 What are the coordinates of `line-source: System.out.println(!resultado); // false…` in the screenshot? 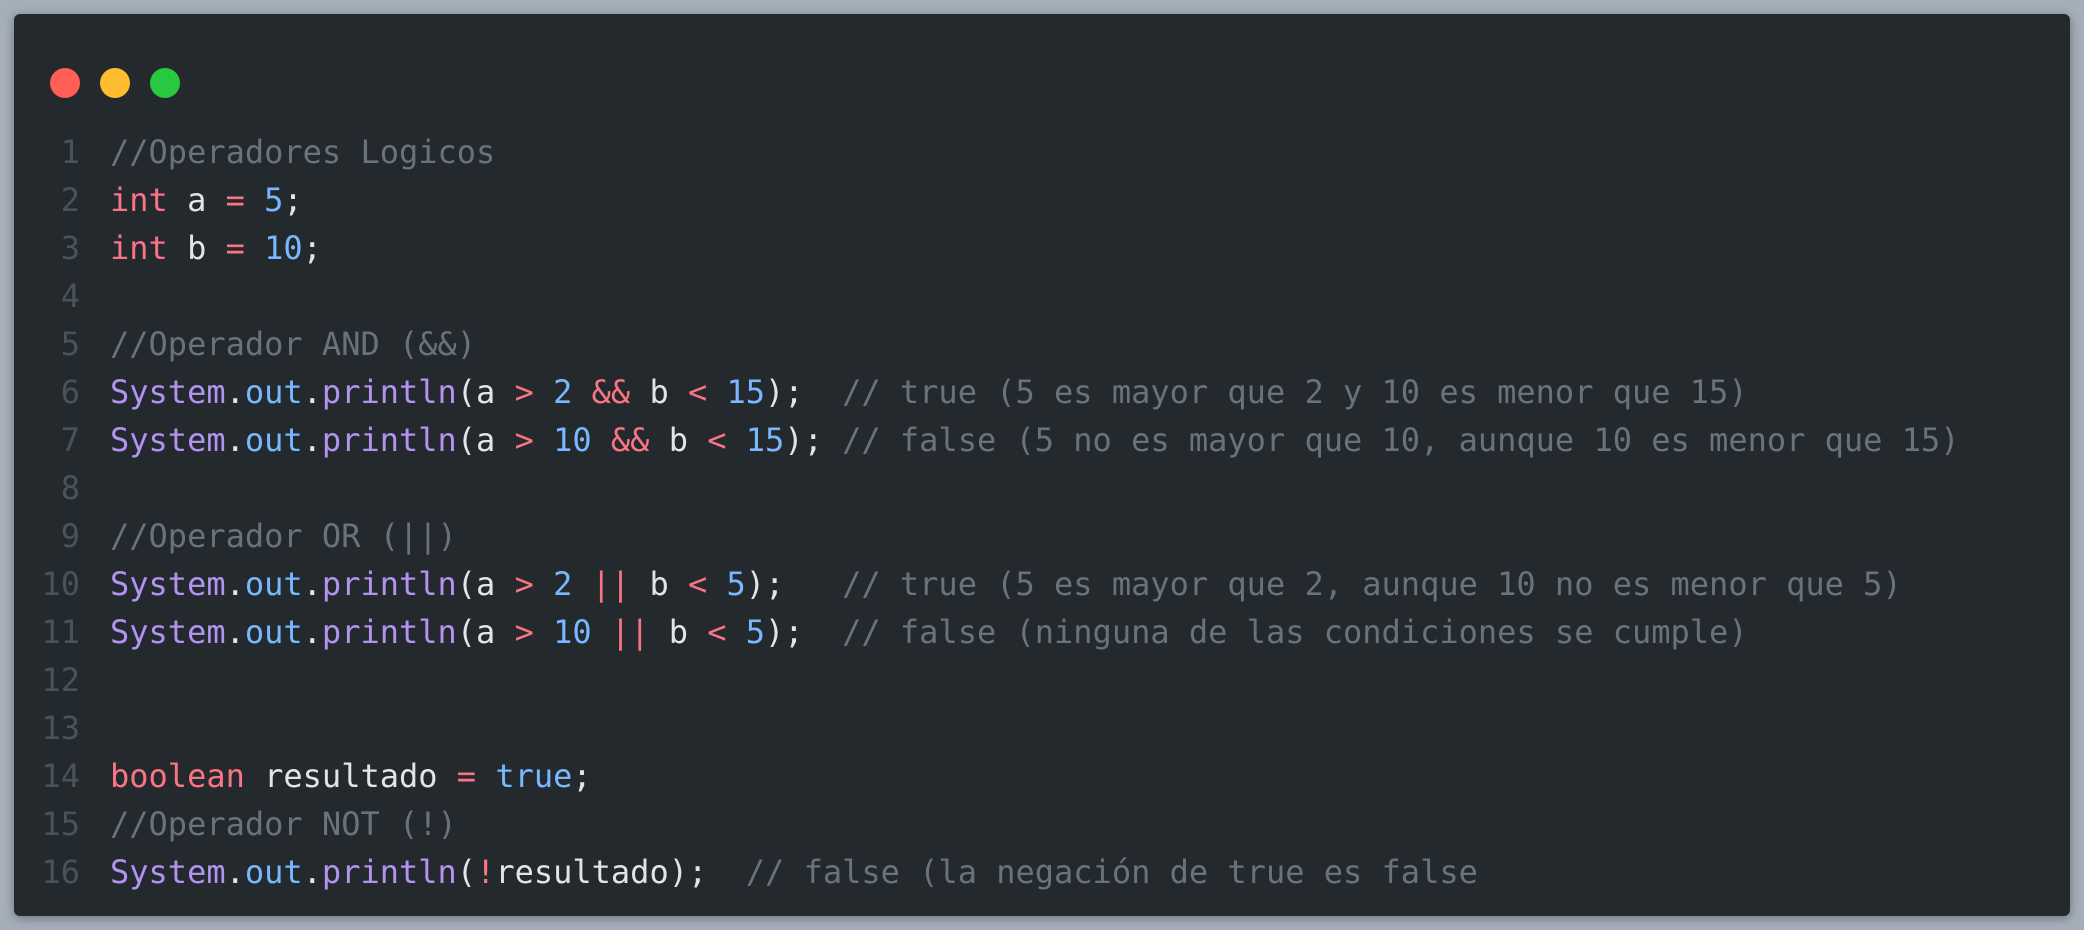 It's located at (1087, 872).